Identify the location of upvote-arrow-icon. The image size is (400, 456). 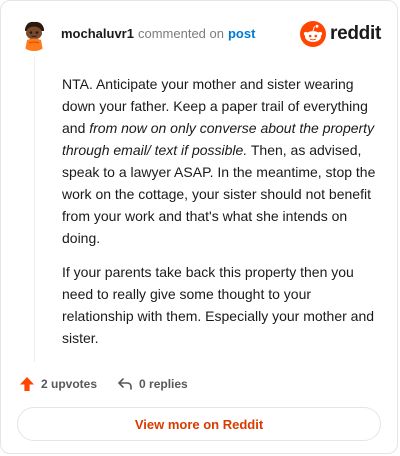
(27, 384).